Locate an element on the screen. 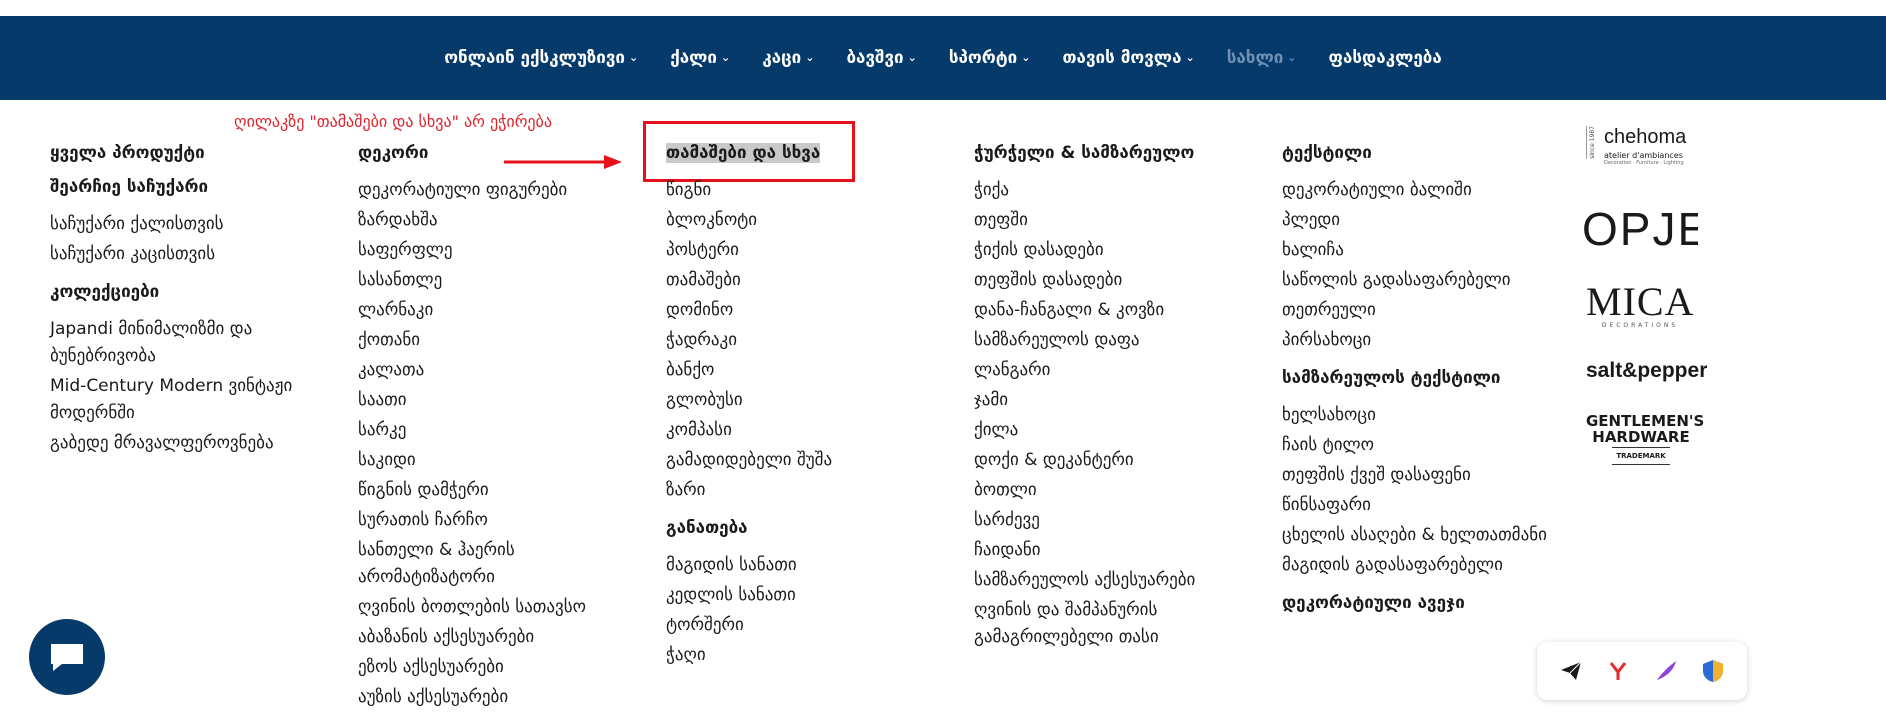 The height and width of the screenshot is (714, 1886). decor-link: სარკე is located at coordinates (493, 430).